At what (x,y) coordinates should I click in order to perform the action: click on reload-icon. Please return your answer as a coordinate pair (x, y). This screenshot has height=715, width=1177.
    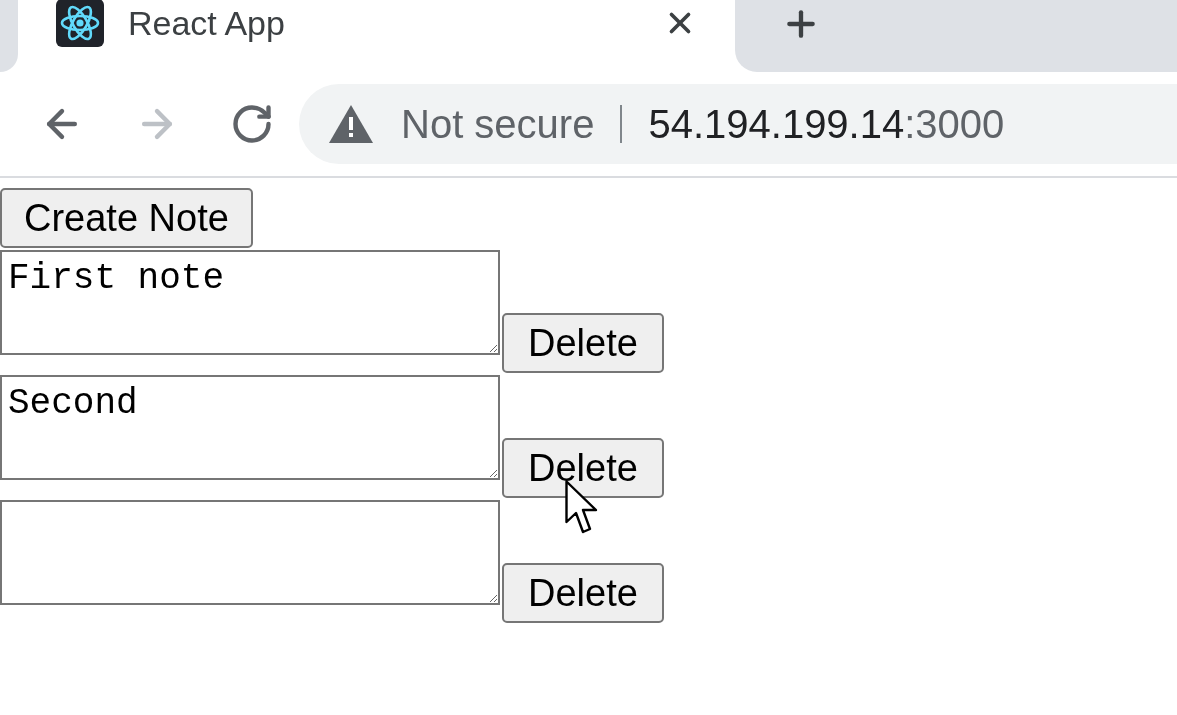
    Looking at the image, I should click on (252, 124).